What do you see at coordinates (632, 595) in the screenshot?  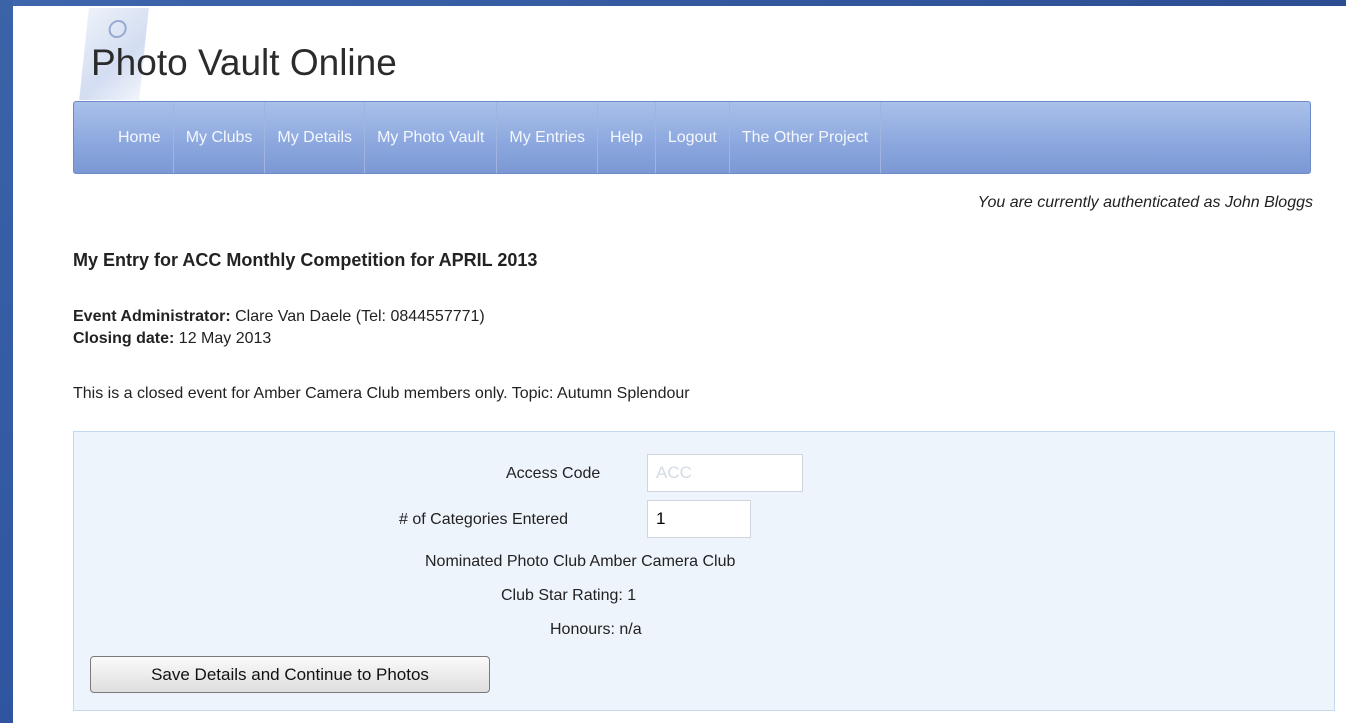 I see `star-rating-value: 1` at bounding box center [632, 595].